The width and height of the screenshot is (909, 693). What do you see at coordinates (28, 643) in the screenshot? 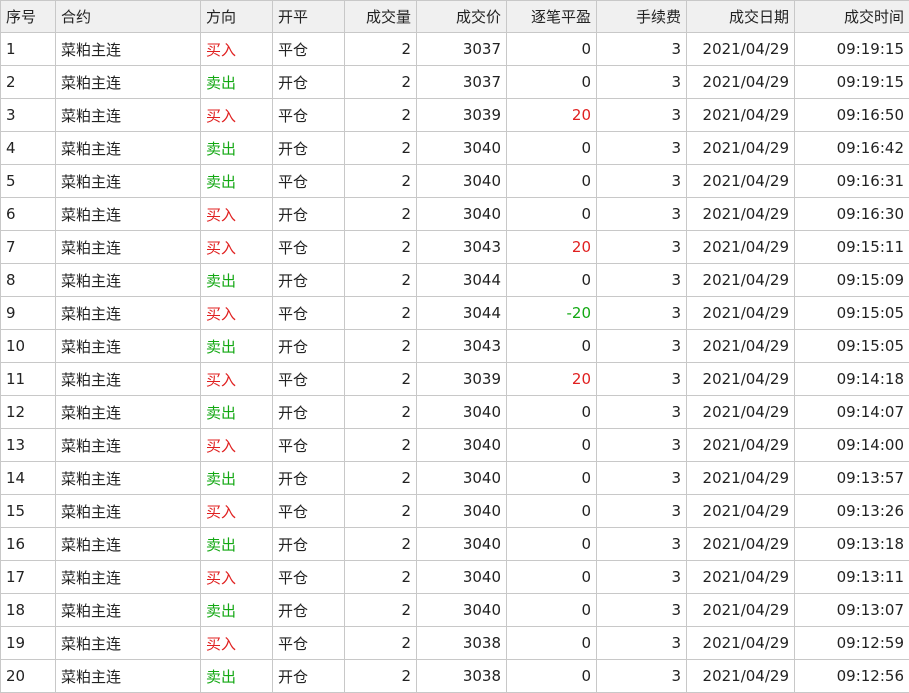
I see `row-number: 19` at bounding box center [28, 643].